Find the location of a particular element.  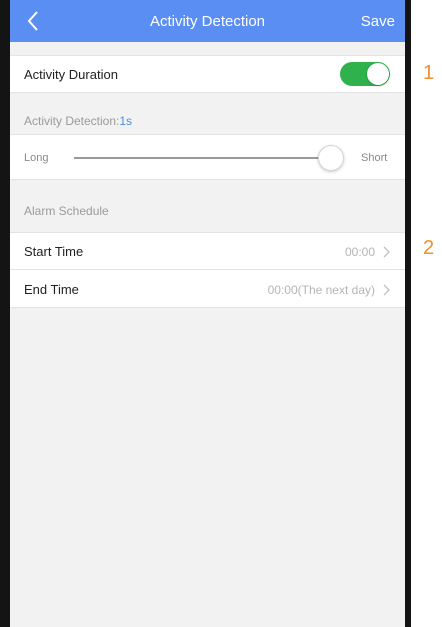

toggle-knob is located at coordinates (378, 74).